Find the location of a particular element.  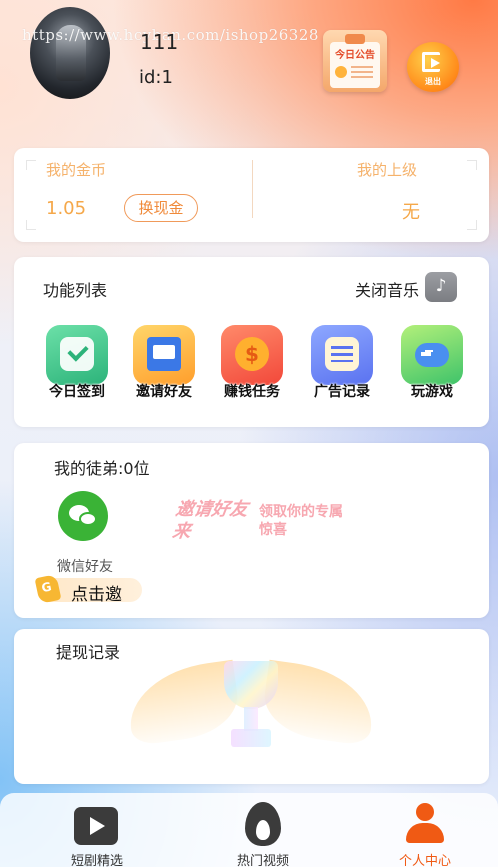

music-toggle-button: ♪ is located at coordinates (441, 287).